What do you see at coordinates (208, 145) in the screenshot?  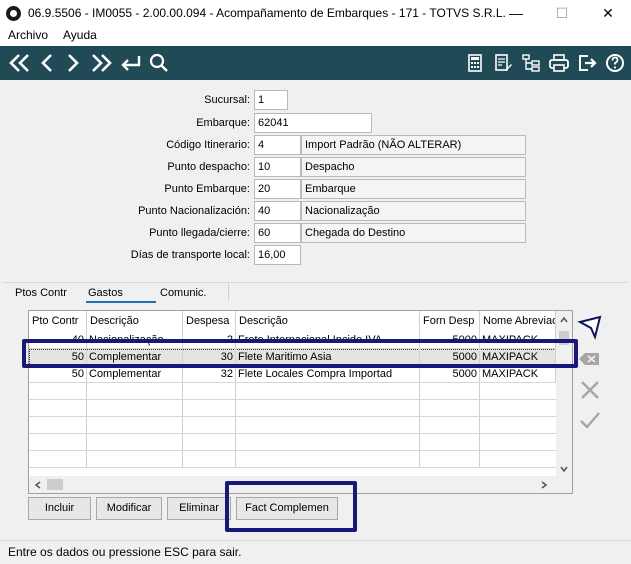 I see `itinerario-label: Código Itinerario:` at bounding box center [208, 145].